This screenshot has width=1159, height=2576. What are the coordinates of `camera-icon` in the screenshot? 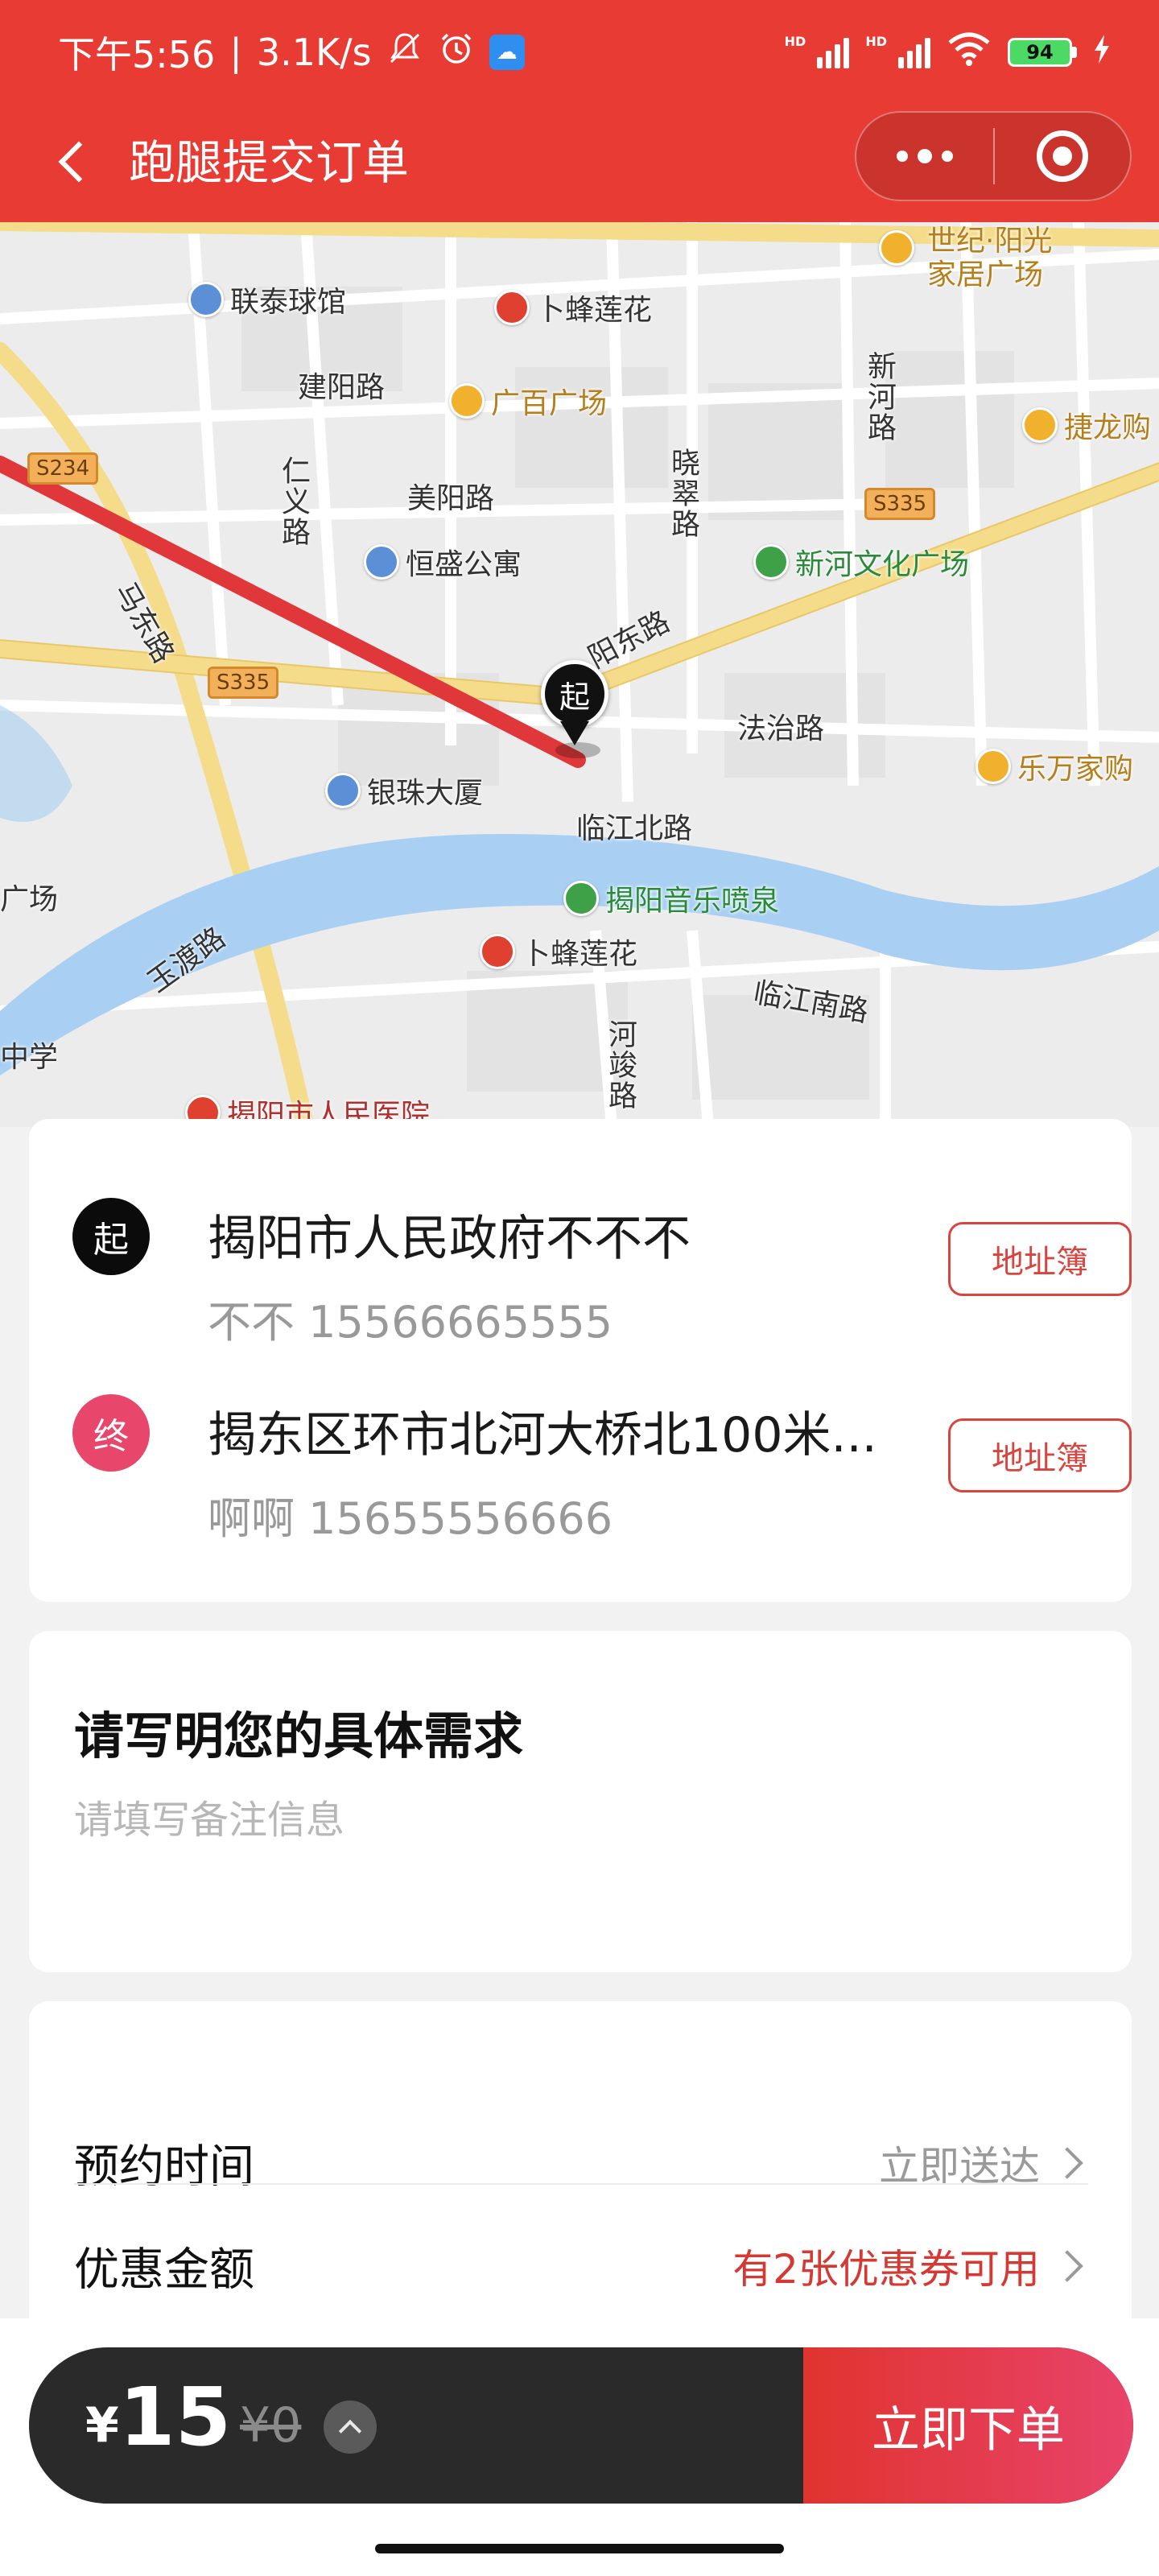 It's located at (581, 898).